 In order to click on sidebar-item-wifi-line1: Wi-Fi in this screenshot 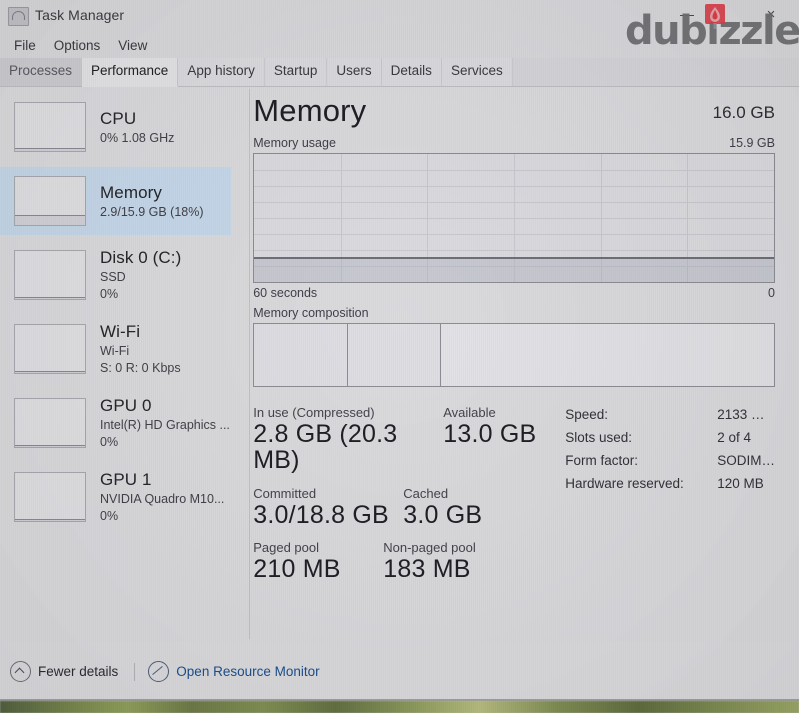, I will do `click(115, 351)`.